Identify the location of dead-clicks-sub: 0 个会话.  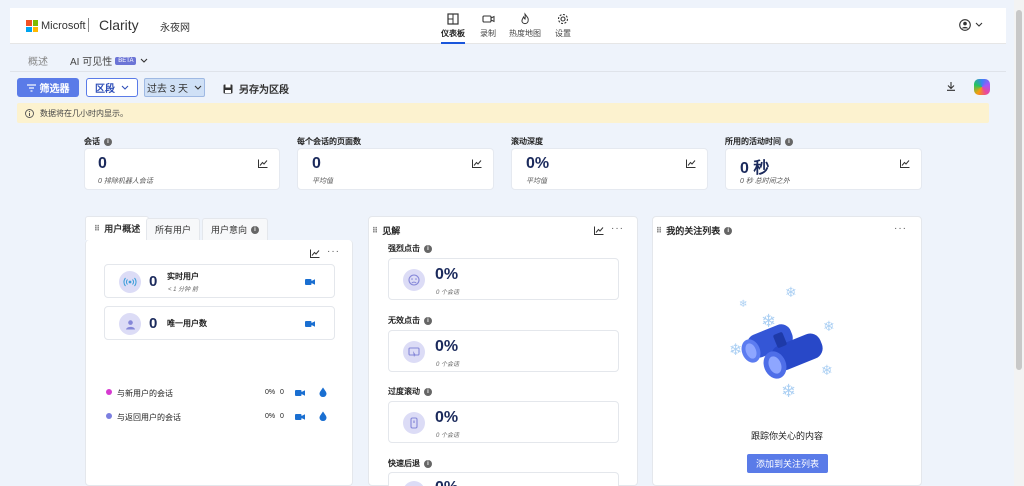
(448, 365).